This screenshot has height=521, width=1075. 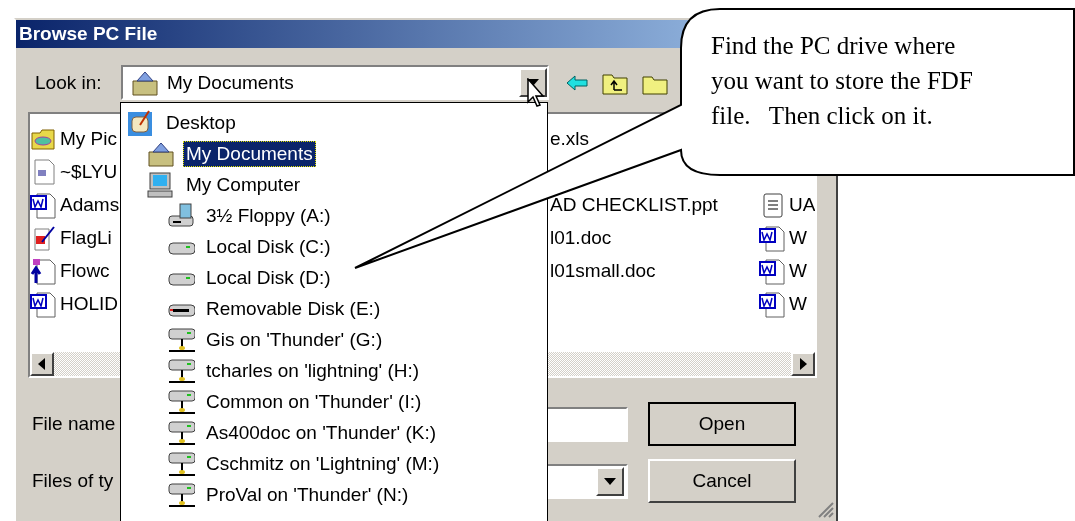 I want to click on callout-text: Find the PC drive where you want to store the FDF file. Then click on it., so click(x=842, y=81).